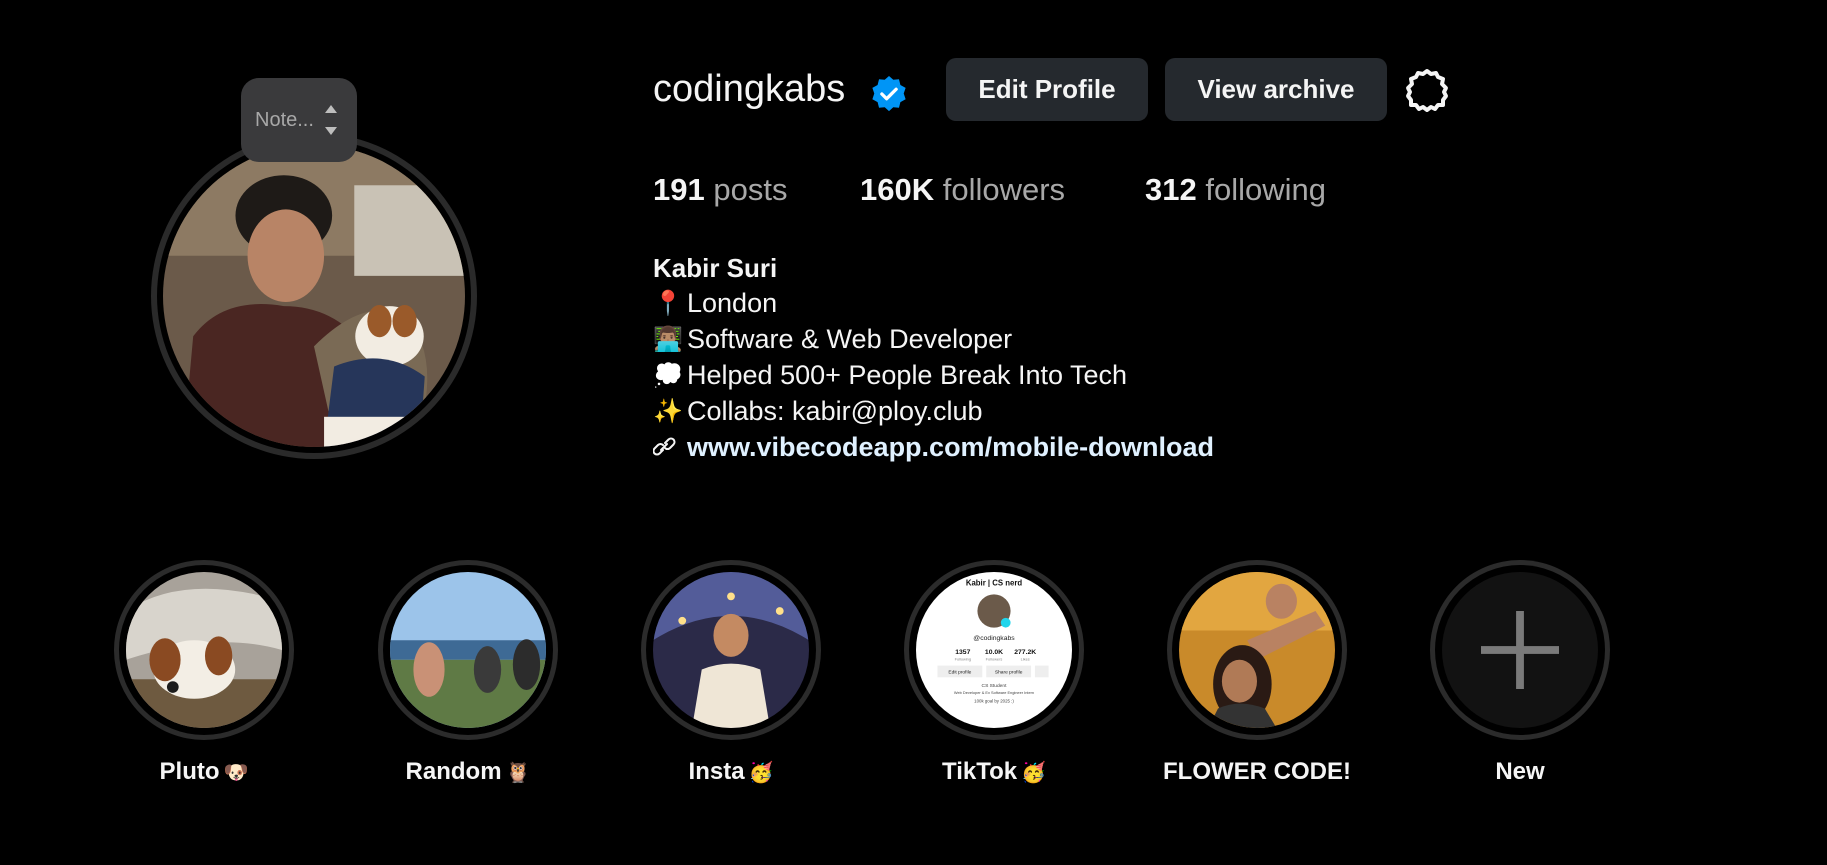 This screenshot has width=1827, height=865. I want to click on highlight-title: FLOWER CODE!, so click(1257, 771).